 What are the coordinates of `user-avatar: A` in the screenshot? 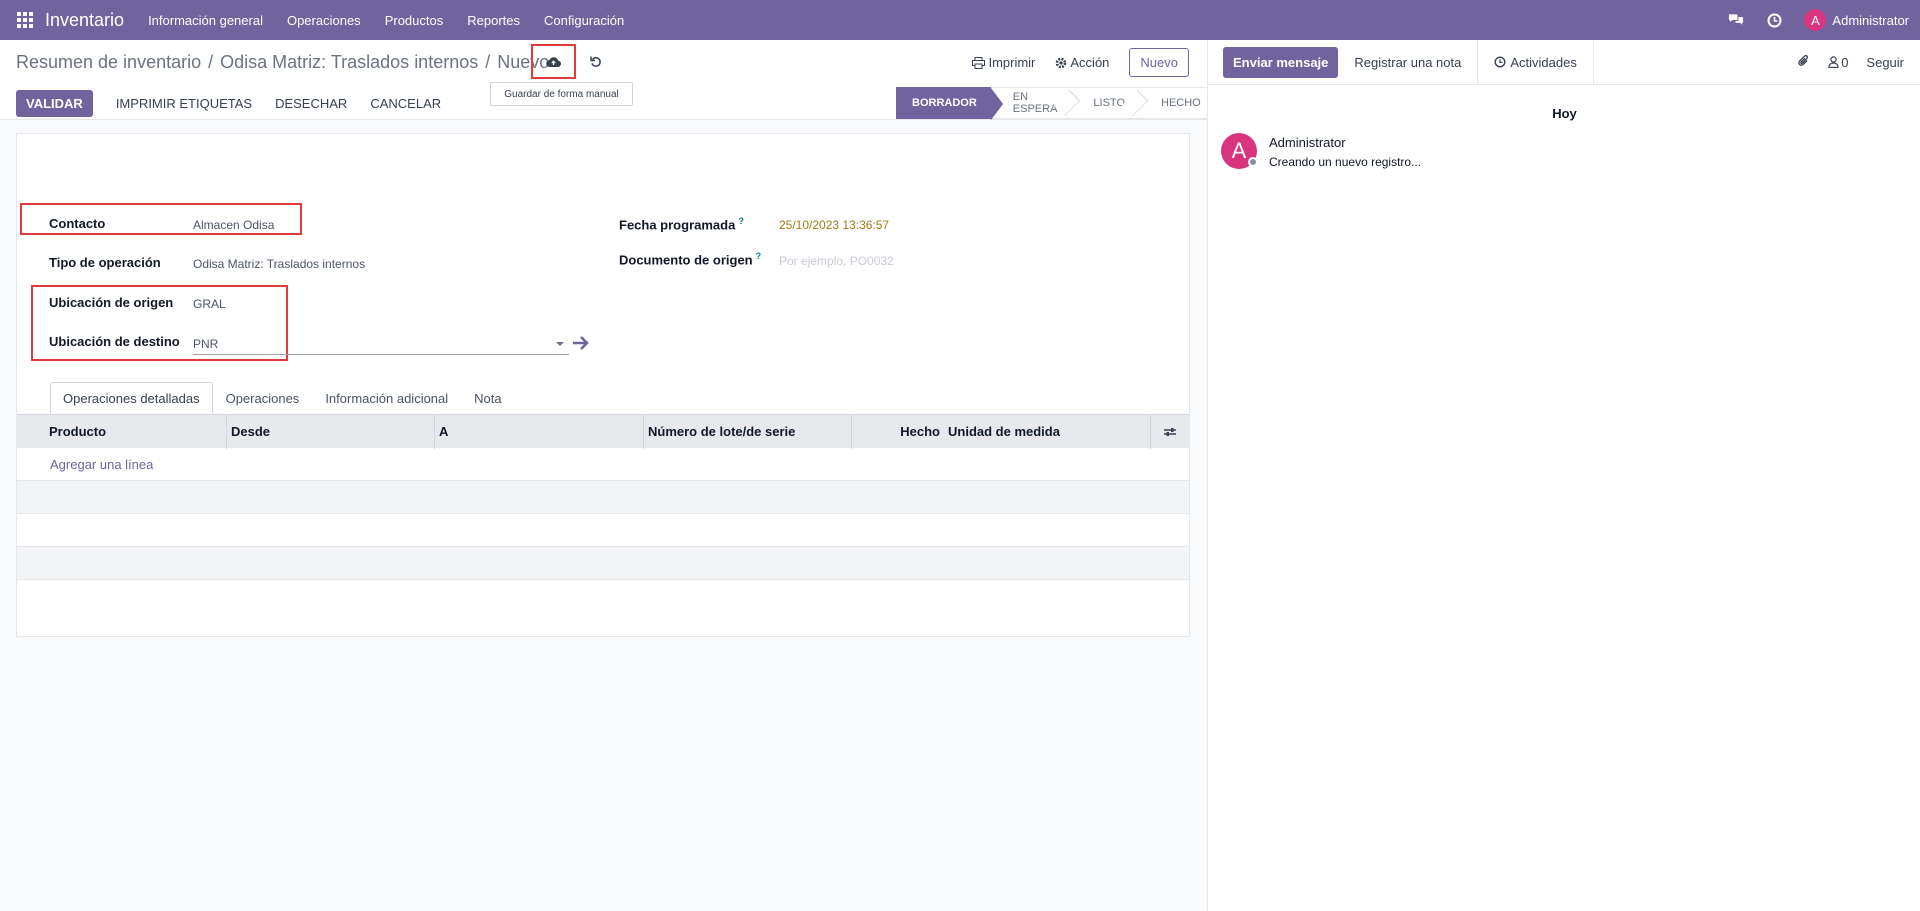 It's located at (1815, 20).